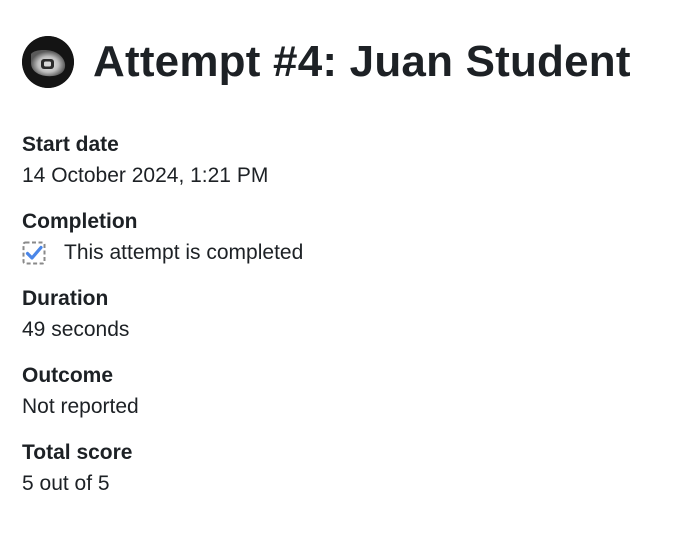  Describe the element at coordinates (342, 162) in the screenshot. I see `field-start-date: Start date 14 October 2024, 1:21 PM` at that location.